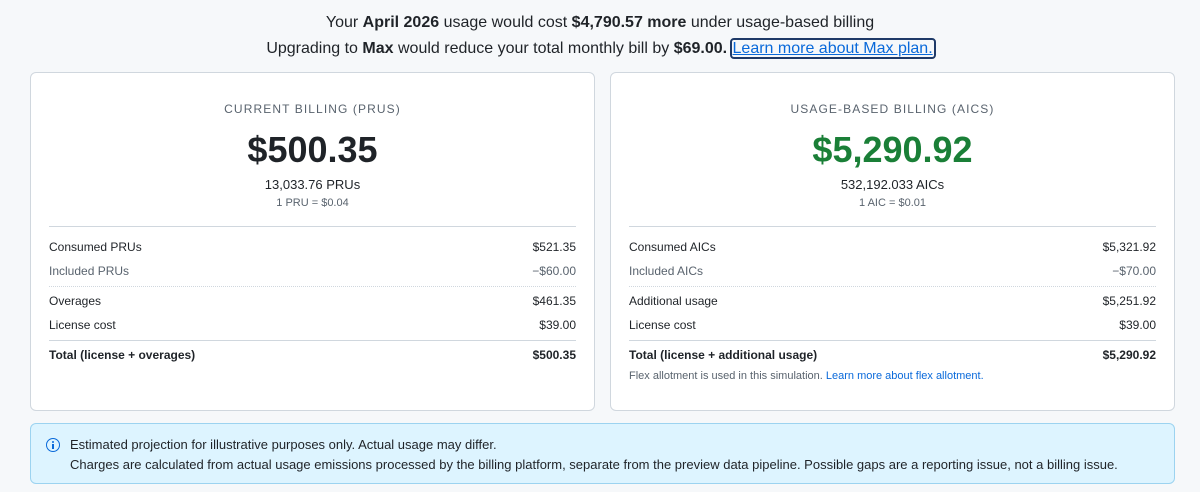 This screenshot has width=1200, height=492. What do you see at coordinates (554, 301) in the screenshot?
I see `row-value: $461.35` at bounding box center [554, 301].